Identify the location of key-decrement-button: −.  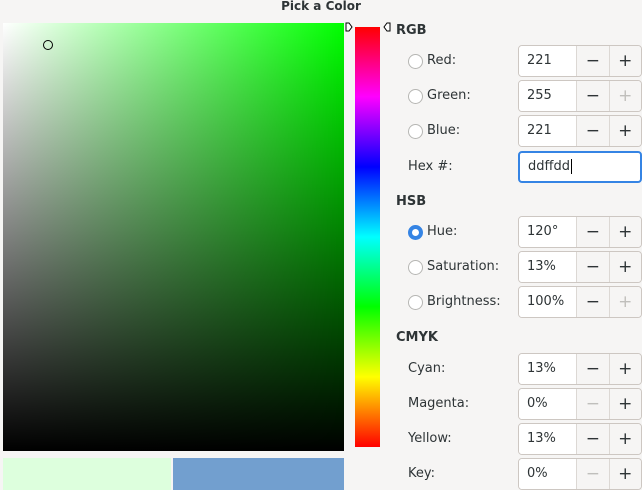
(592, 474).